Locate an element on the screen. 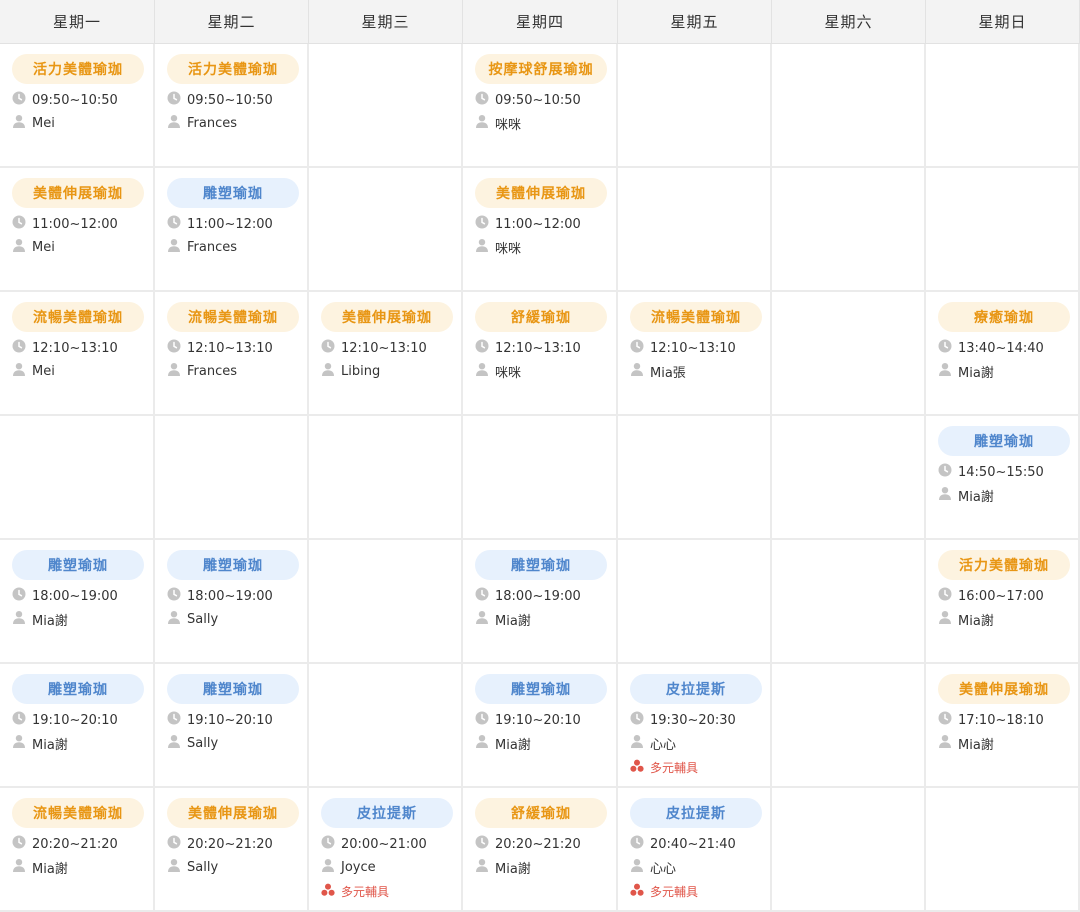 This screenshot has width=1080, height=912. schedule-cell: 活力美體瑜珈 09:50~10:50 Frances is located at coordinates (232, 106).